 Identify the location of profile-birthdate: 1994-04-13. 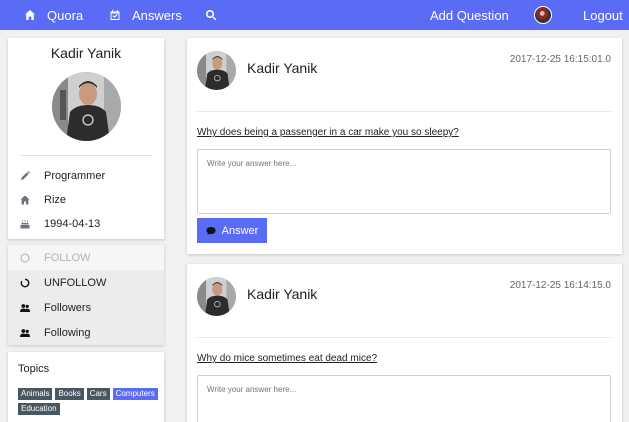
(60, 224).